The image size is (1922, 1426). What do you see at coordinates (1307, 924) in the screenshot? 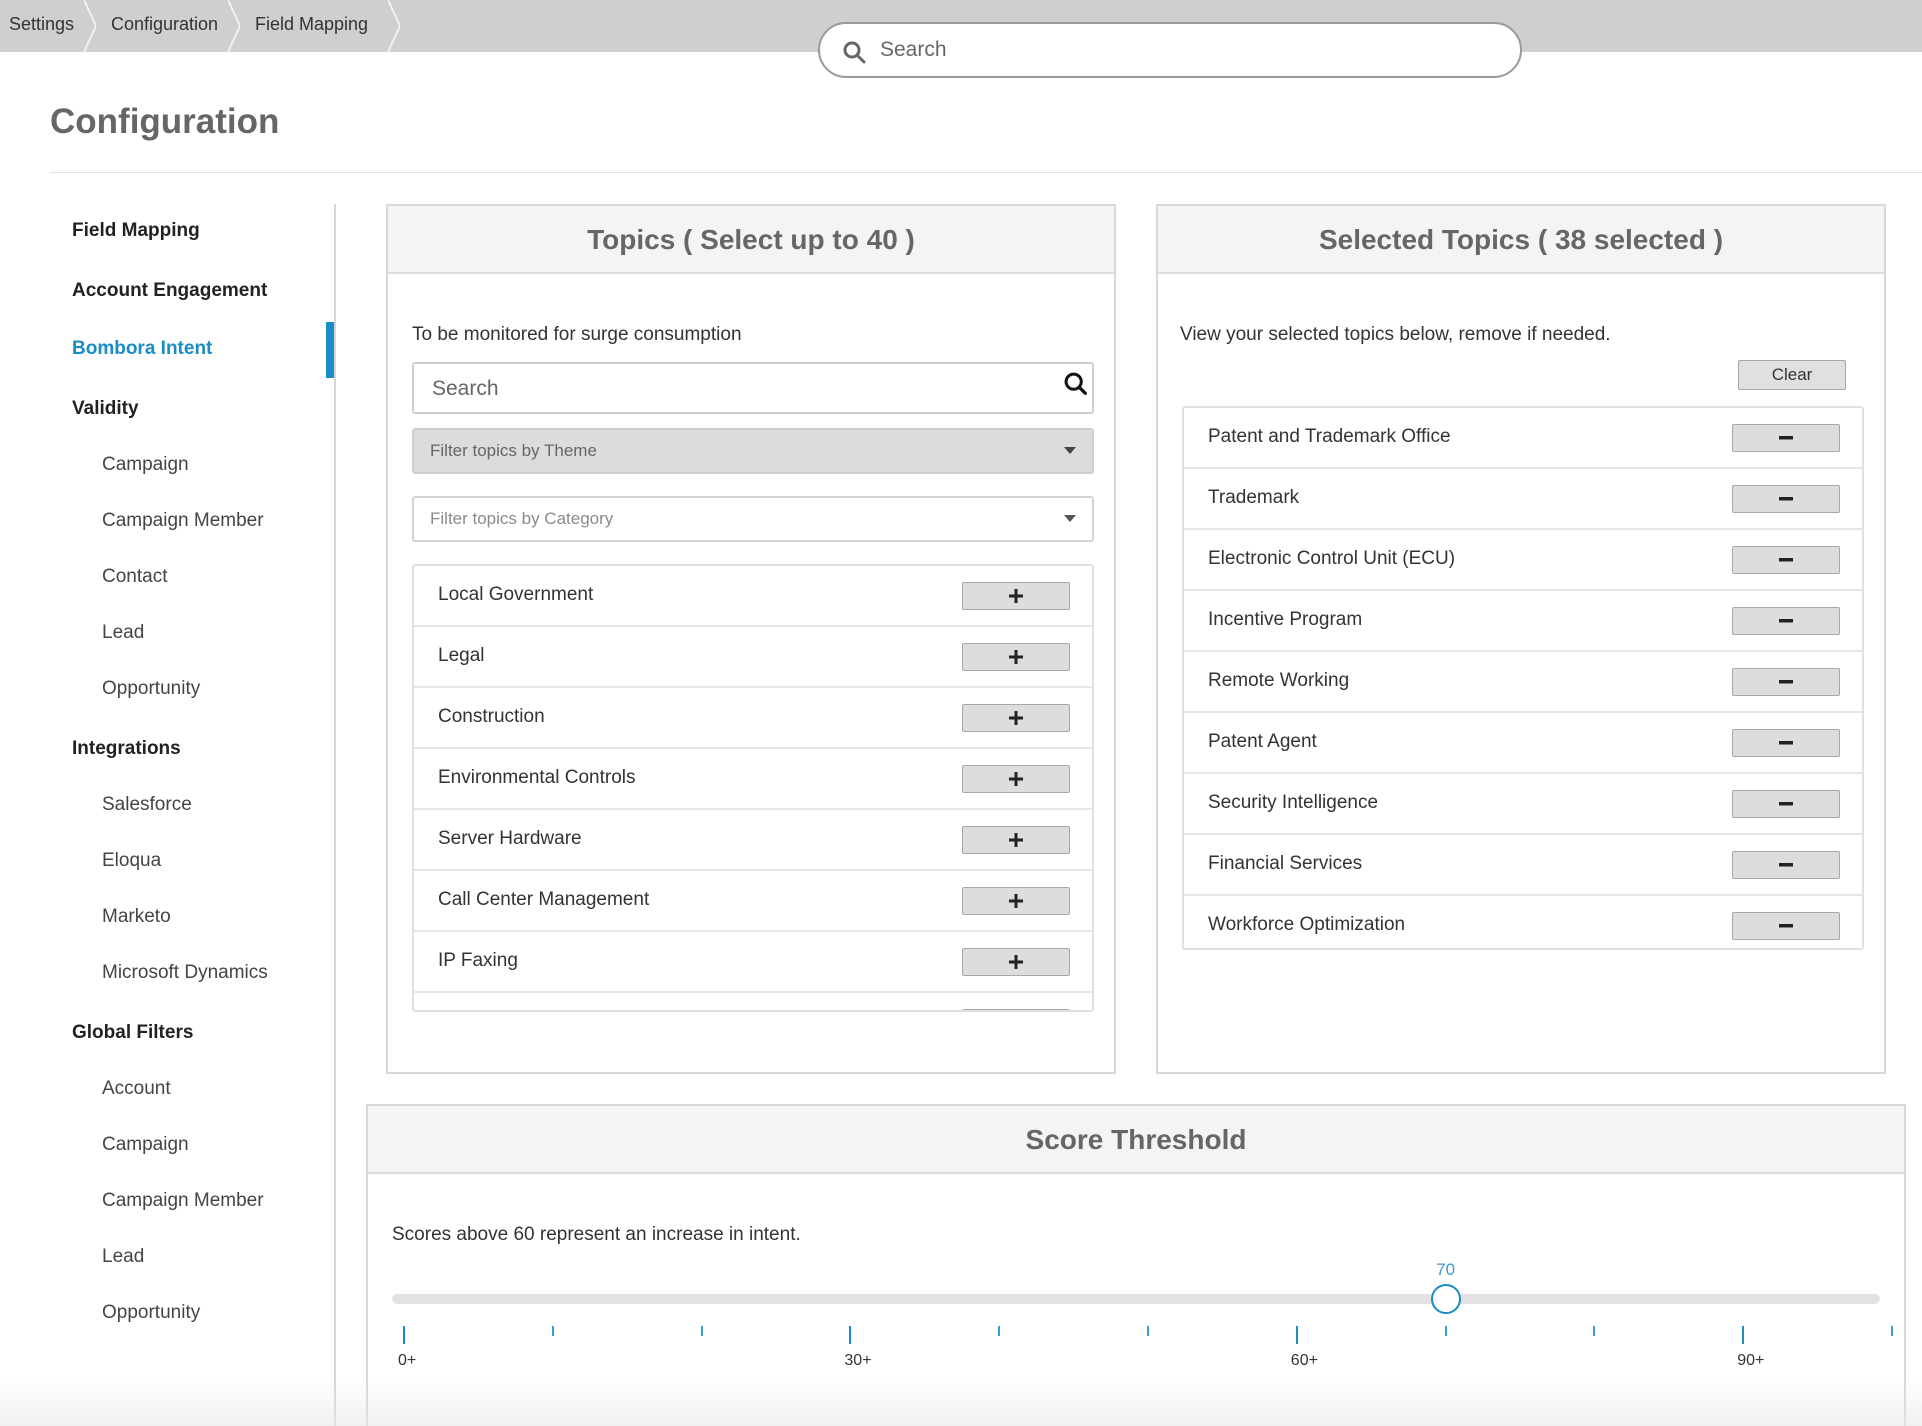
I see `topic-label: Workforce Optimization` at bounding box center [1307, 924].